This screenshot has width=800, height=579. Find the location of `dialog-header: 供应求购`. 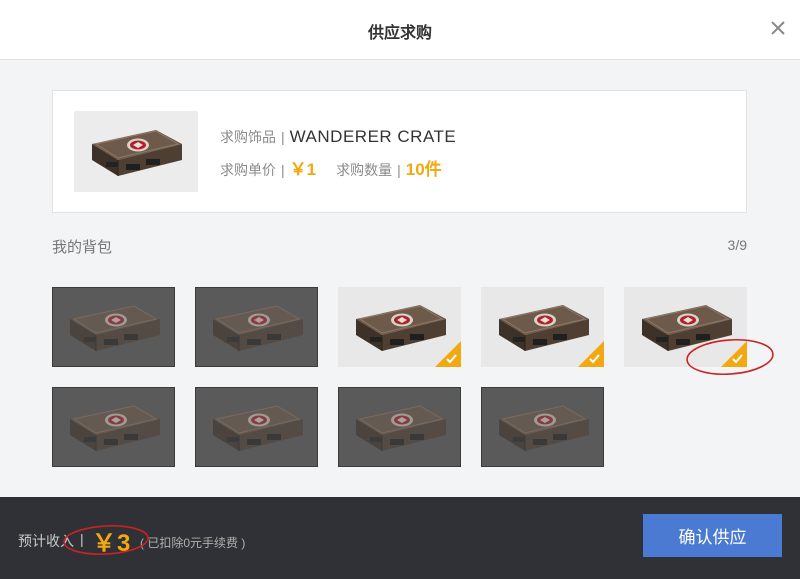

dialog-header: 供应求购 is located at coordinates (400, 30).